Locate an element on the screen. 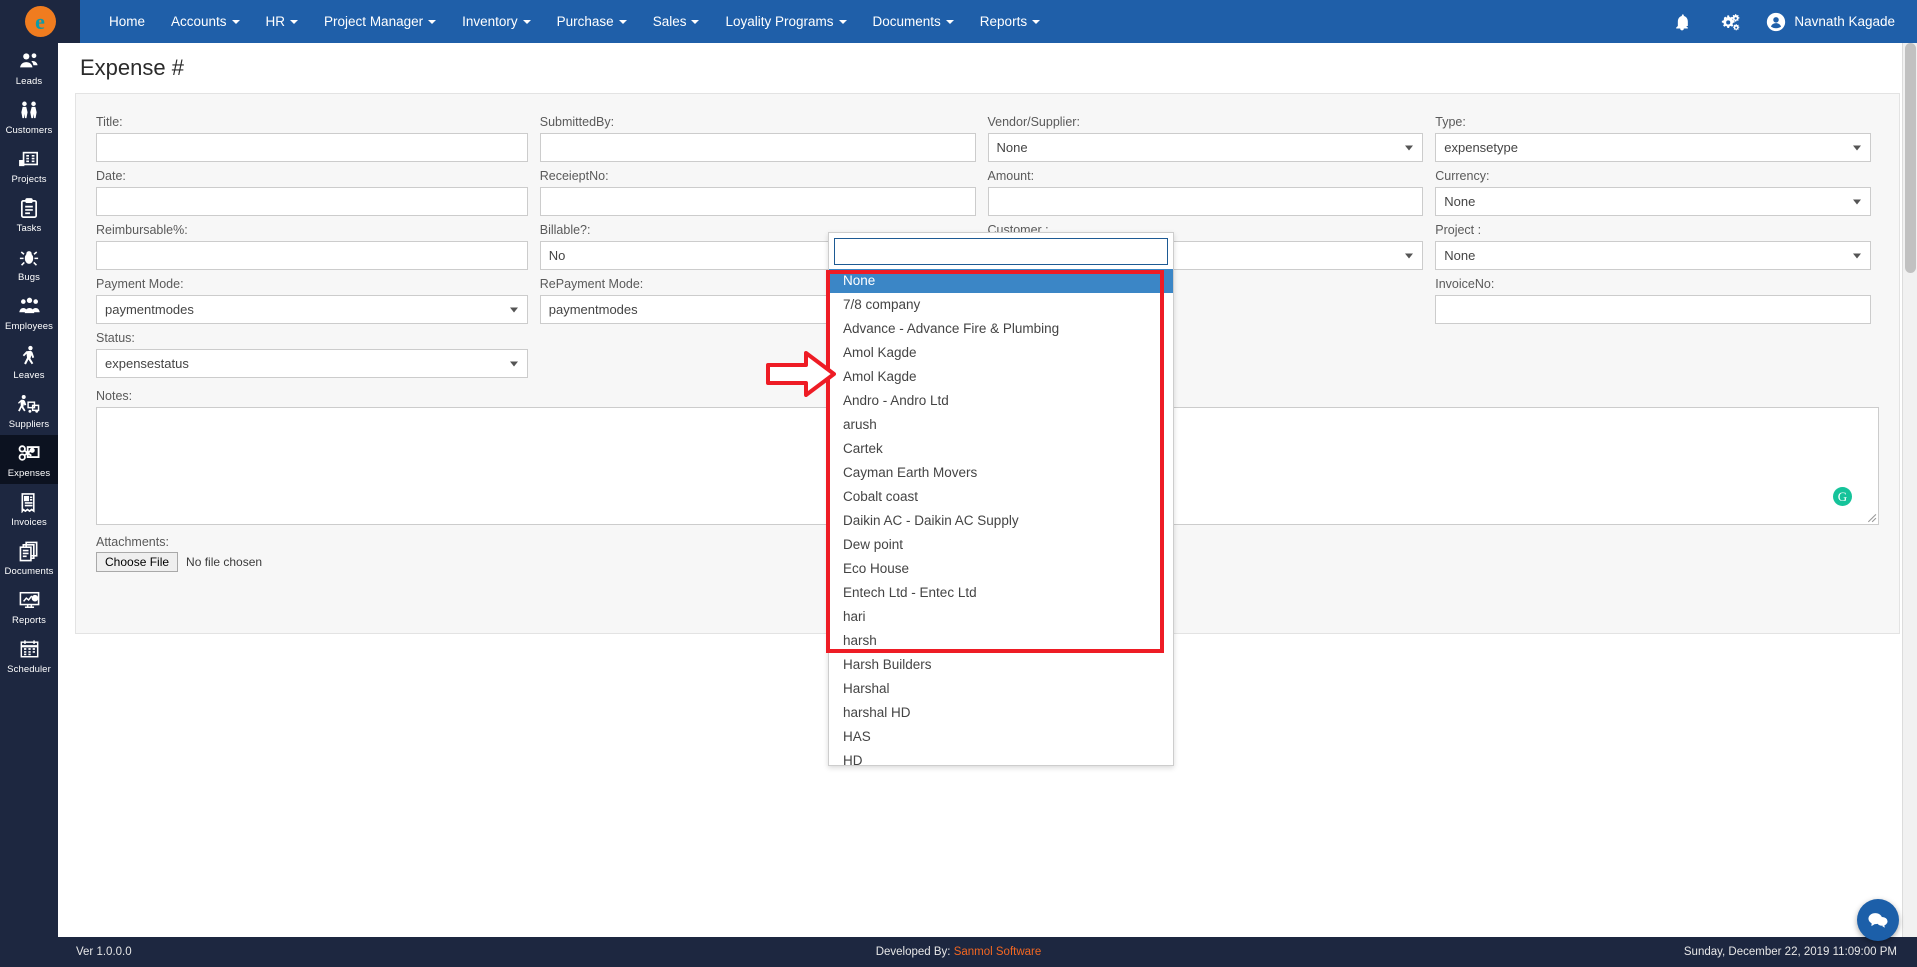 The height and width of the screenshot is (967, 1917). field-type: Type: expensetype is located at coordinates (1659, 135).